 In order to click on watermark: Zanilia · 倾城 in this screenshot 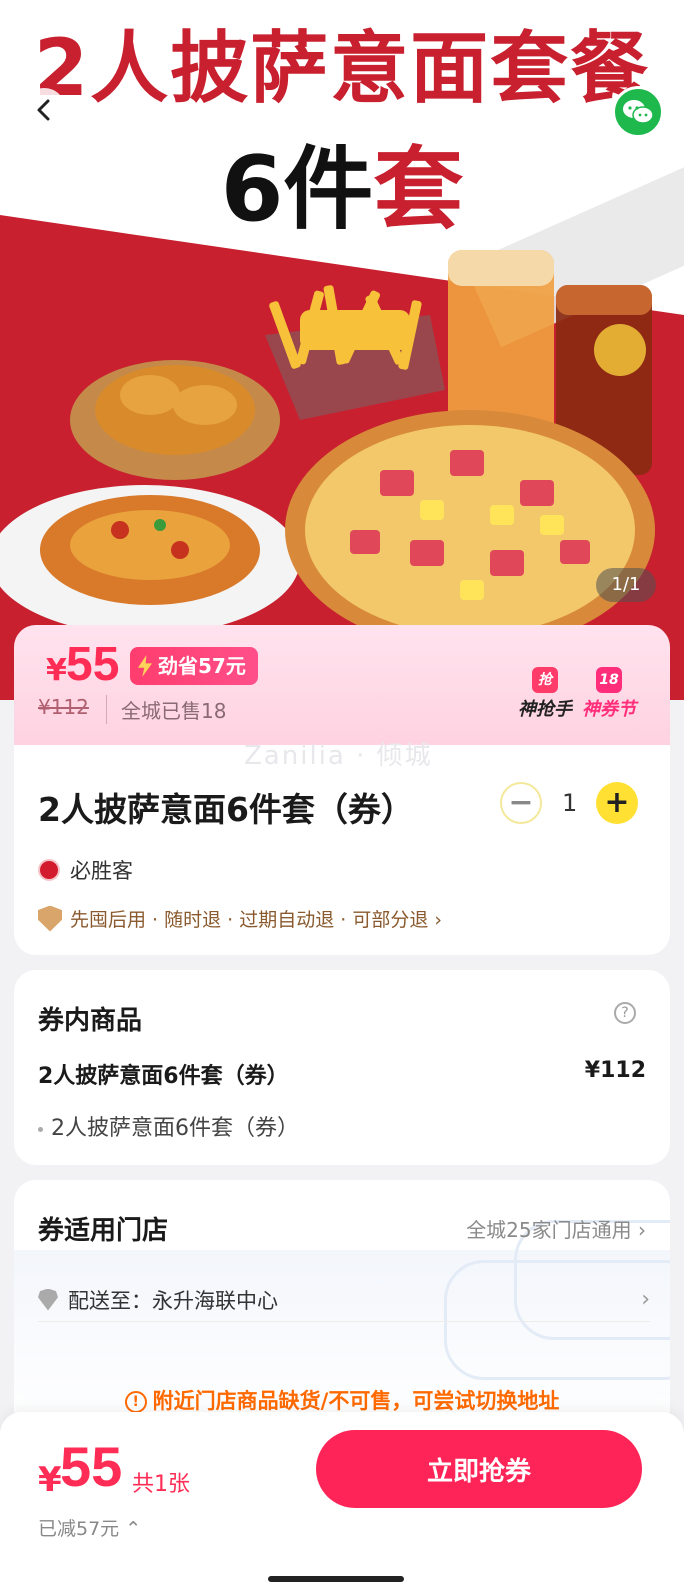, I will do `click(338, 756)`.